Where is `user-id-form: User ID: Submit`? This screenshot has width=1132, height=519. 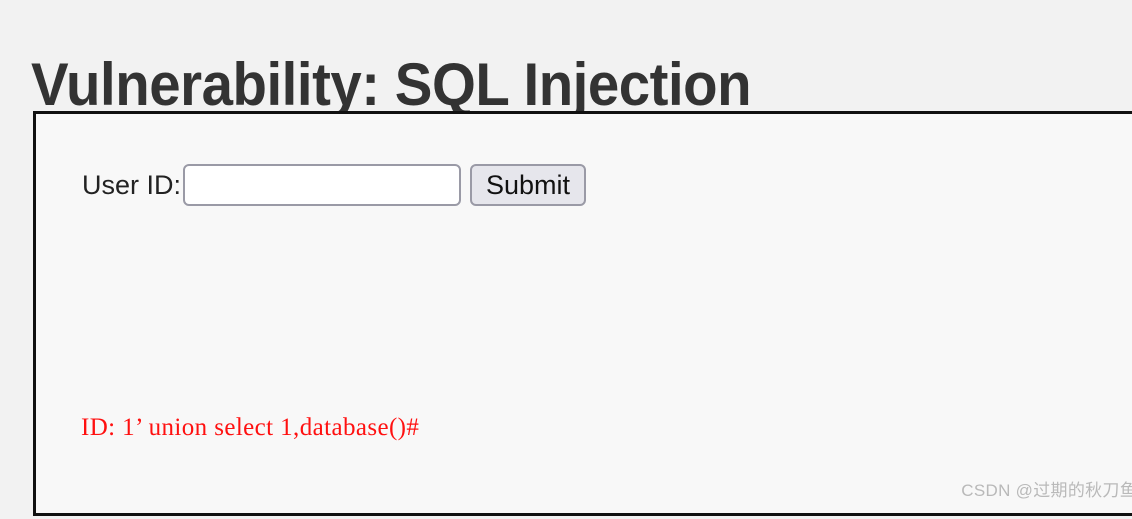
user-id-form: User ID: Submit is located at coordinates (334, 185).